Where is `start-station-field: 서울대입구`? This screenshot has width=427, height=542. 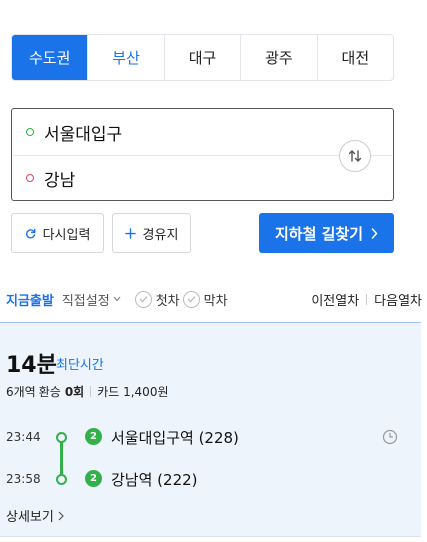 start-station-field: 서울대입구 is located at coordinates (172, 132).